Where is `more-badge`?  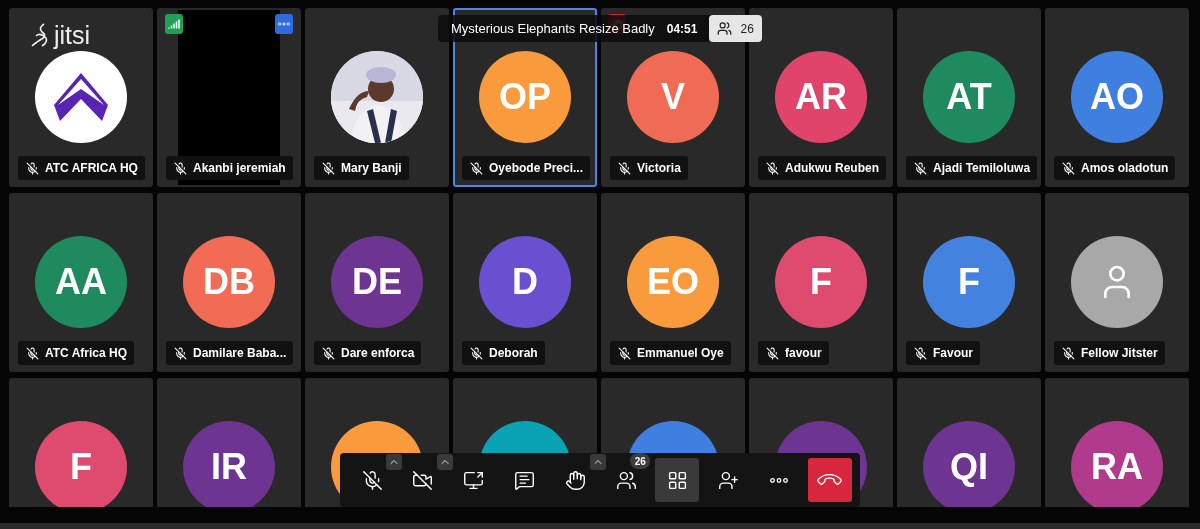 more-badge is located at coordinates (284, 24).